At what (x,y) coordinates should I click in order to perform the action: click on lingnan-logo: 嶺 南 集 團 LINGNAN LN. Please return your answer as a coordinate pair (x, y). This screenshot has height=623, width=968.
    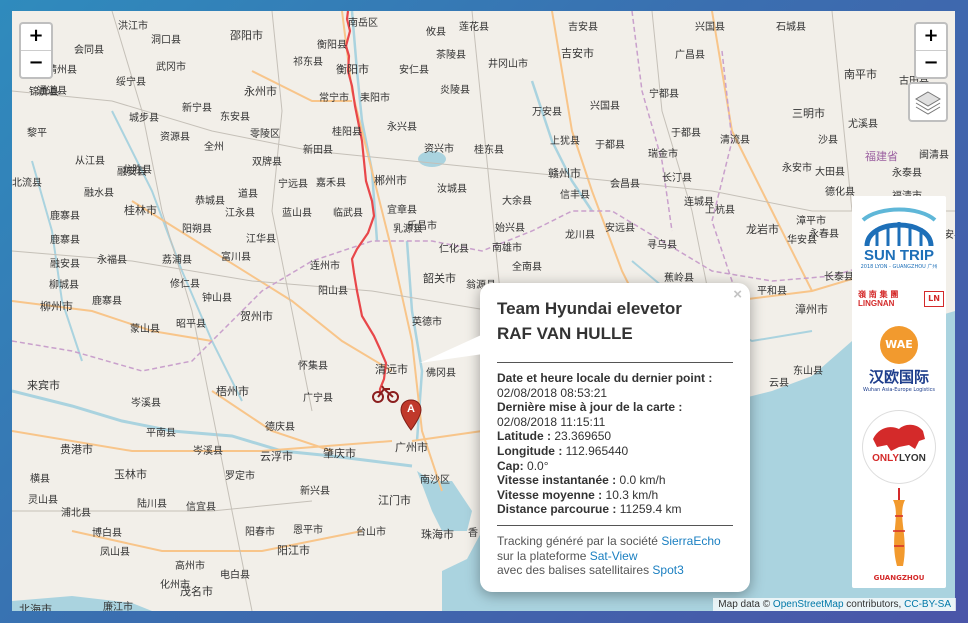
    Looking at the image, I should click on (900, 299).